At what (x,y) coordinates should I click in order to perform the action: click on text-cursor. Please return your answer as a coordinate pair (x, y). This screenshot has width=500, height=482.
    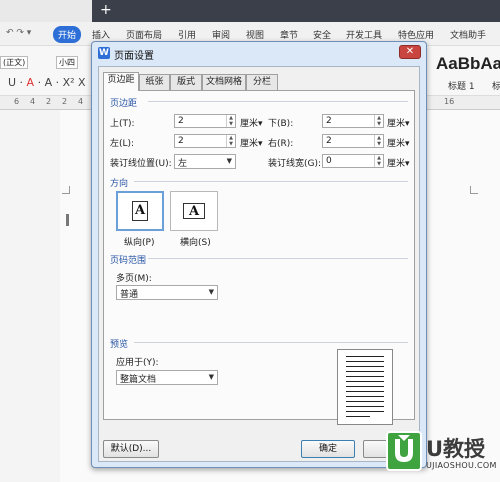
    Looking at the image, I should click on (67, 220).